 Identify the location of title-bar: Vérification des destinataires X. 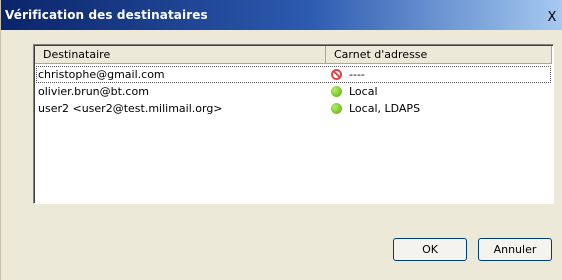
(281, 15).